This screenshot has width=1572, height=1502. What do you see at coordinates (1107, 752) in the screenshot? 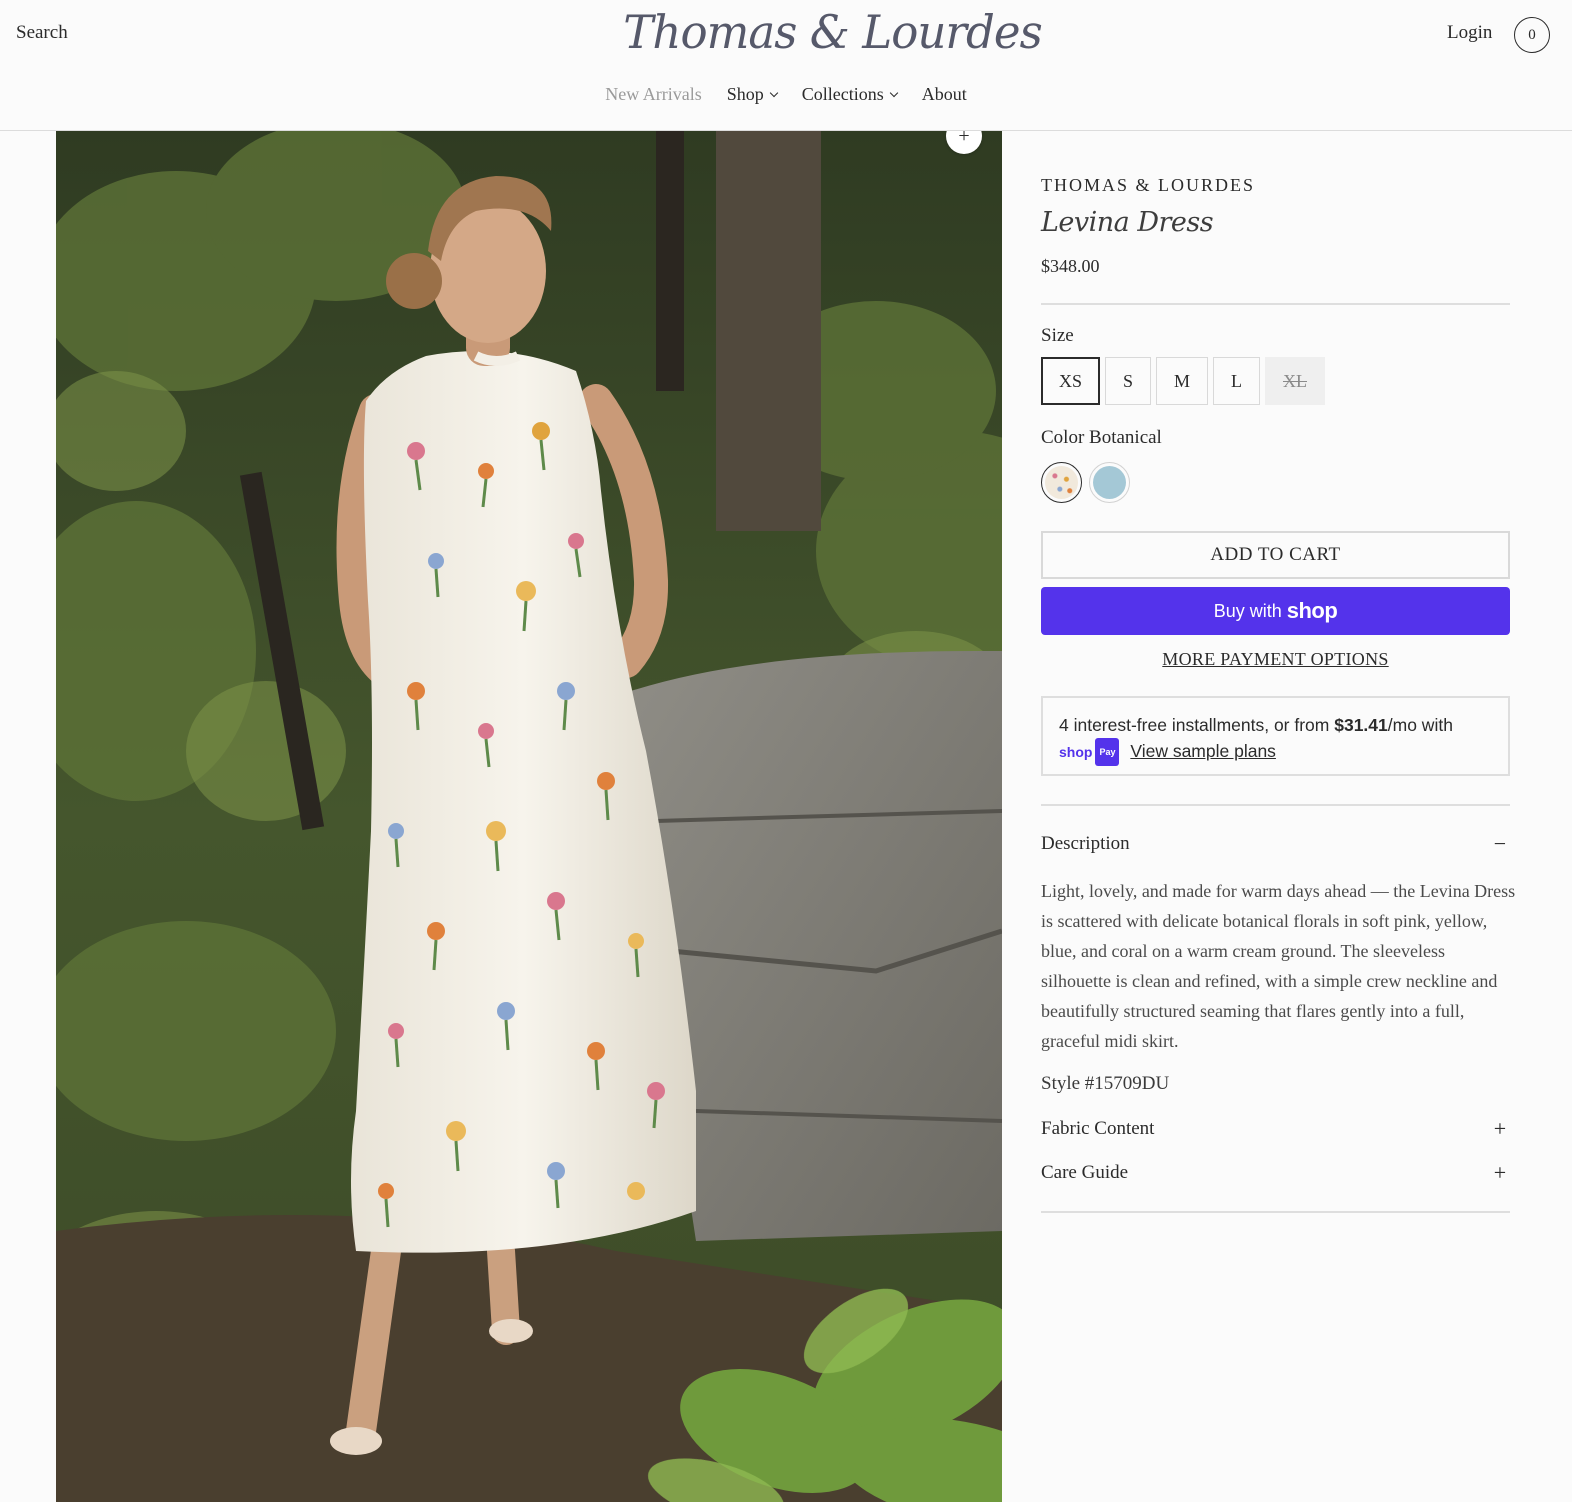
I see `shop-pay-badge: Pay` at bounding box center [1107, 752].